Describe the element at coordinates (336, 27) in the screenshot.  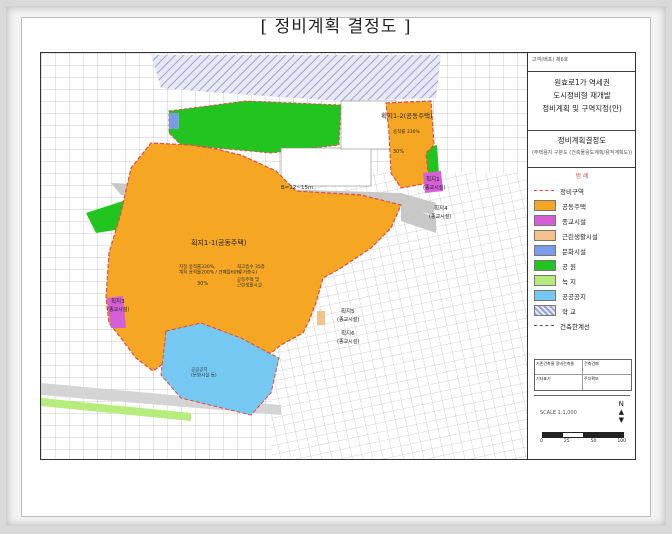
I see `page-title: [ 정비계획 결정도 ]` at that location.